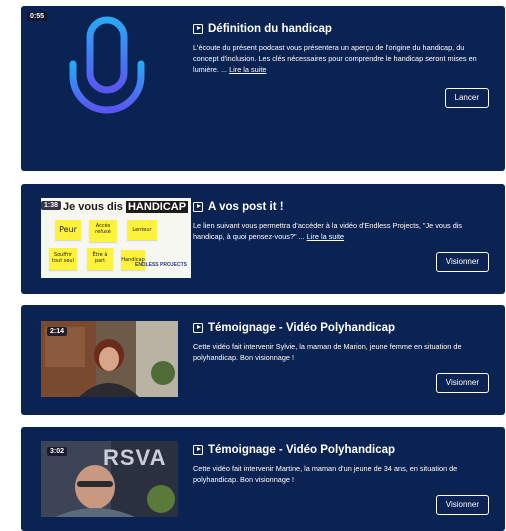 The image size is (506, 531). What do you see at coordinates (57, 331) in the screenshot?
I see `duration-badge: 2:14` at bounding box center [57, 331].